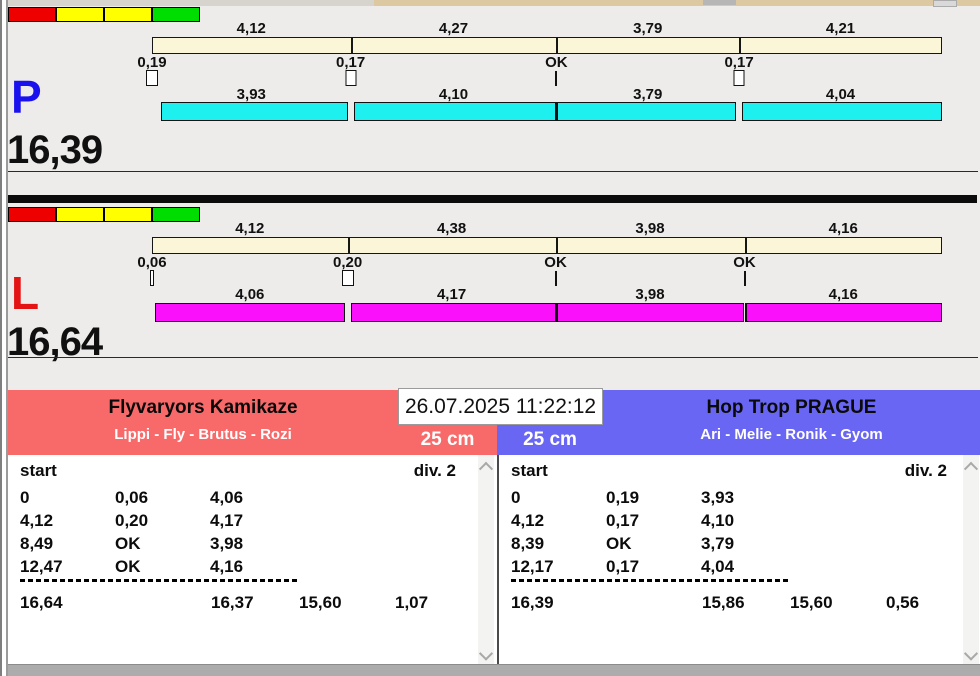 The width and height of the screenshot is (980, 676). Describe the element at coordinates (648, 28) in the screenshot. I see `split-time-top: 3,79` at that location.